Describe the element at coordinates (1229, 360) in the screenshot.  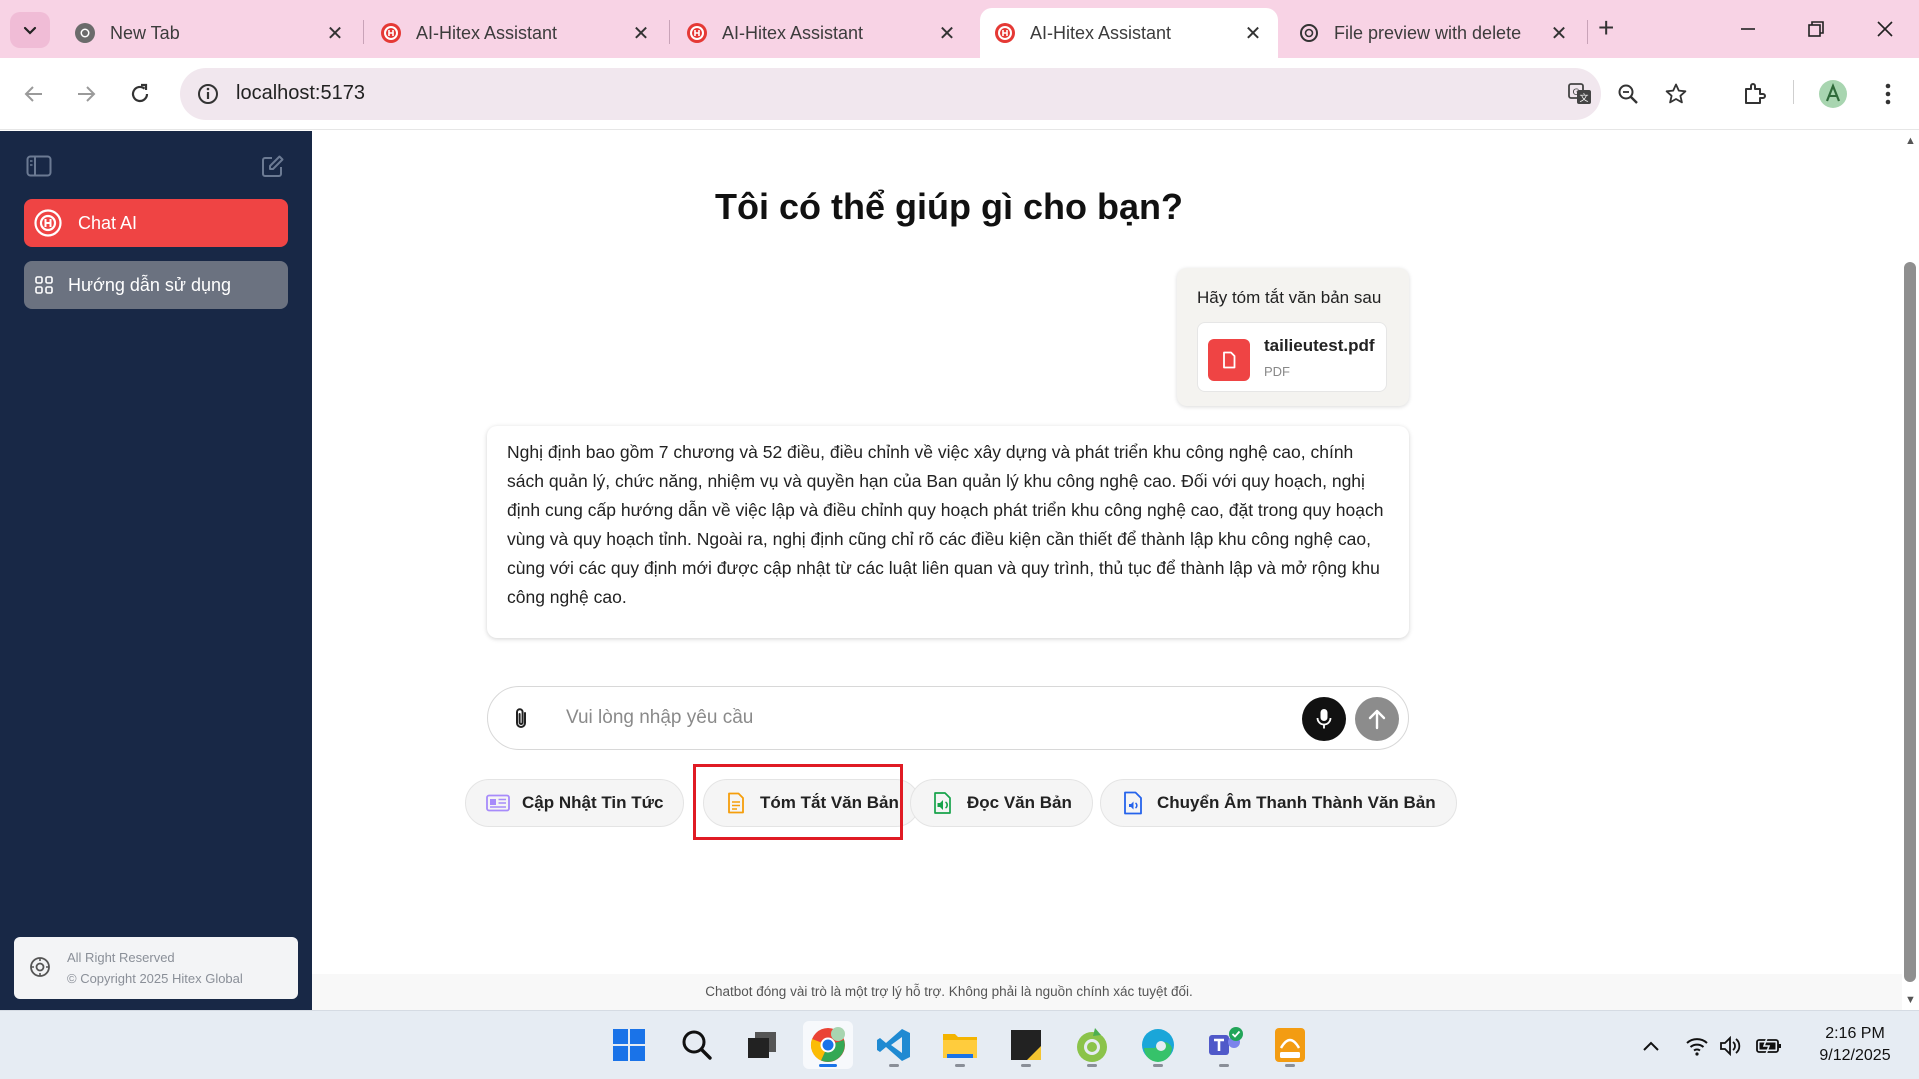
I see `pdf-file-icon` at that location.